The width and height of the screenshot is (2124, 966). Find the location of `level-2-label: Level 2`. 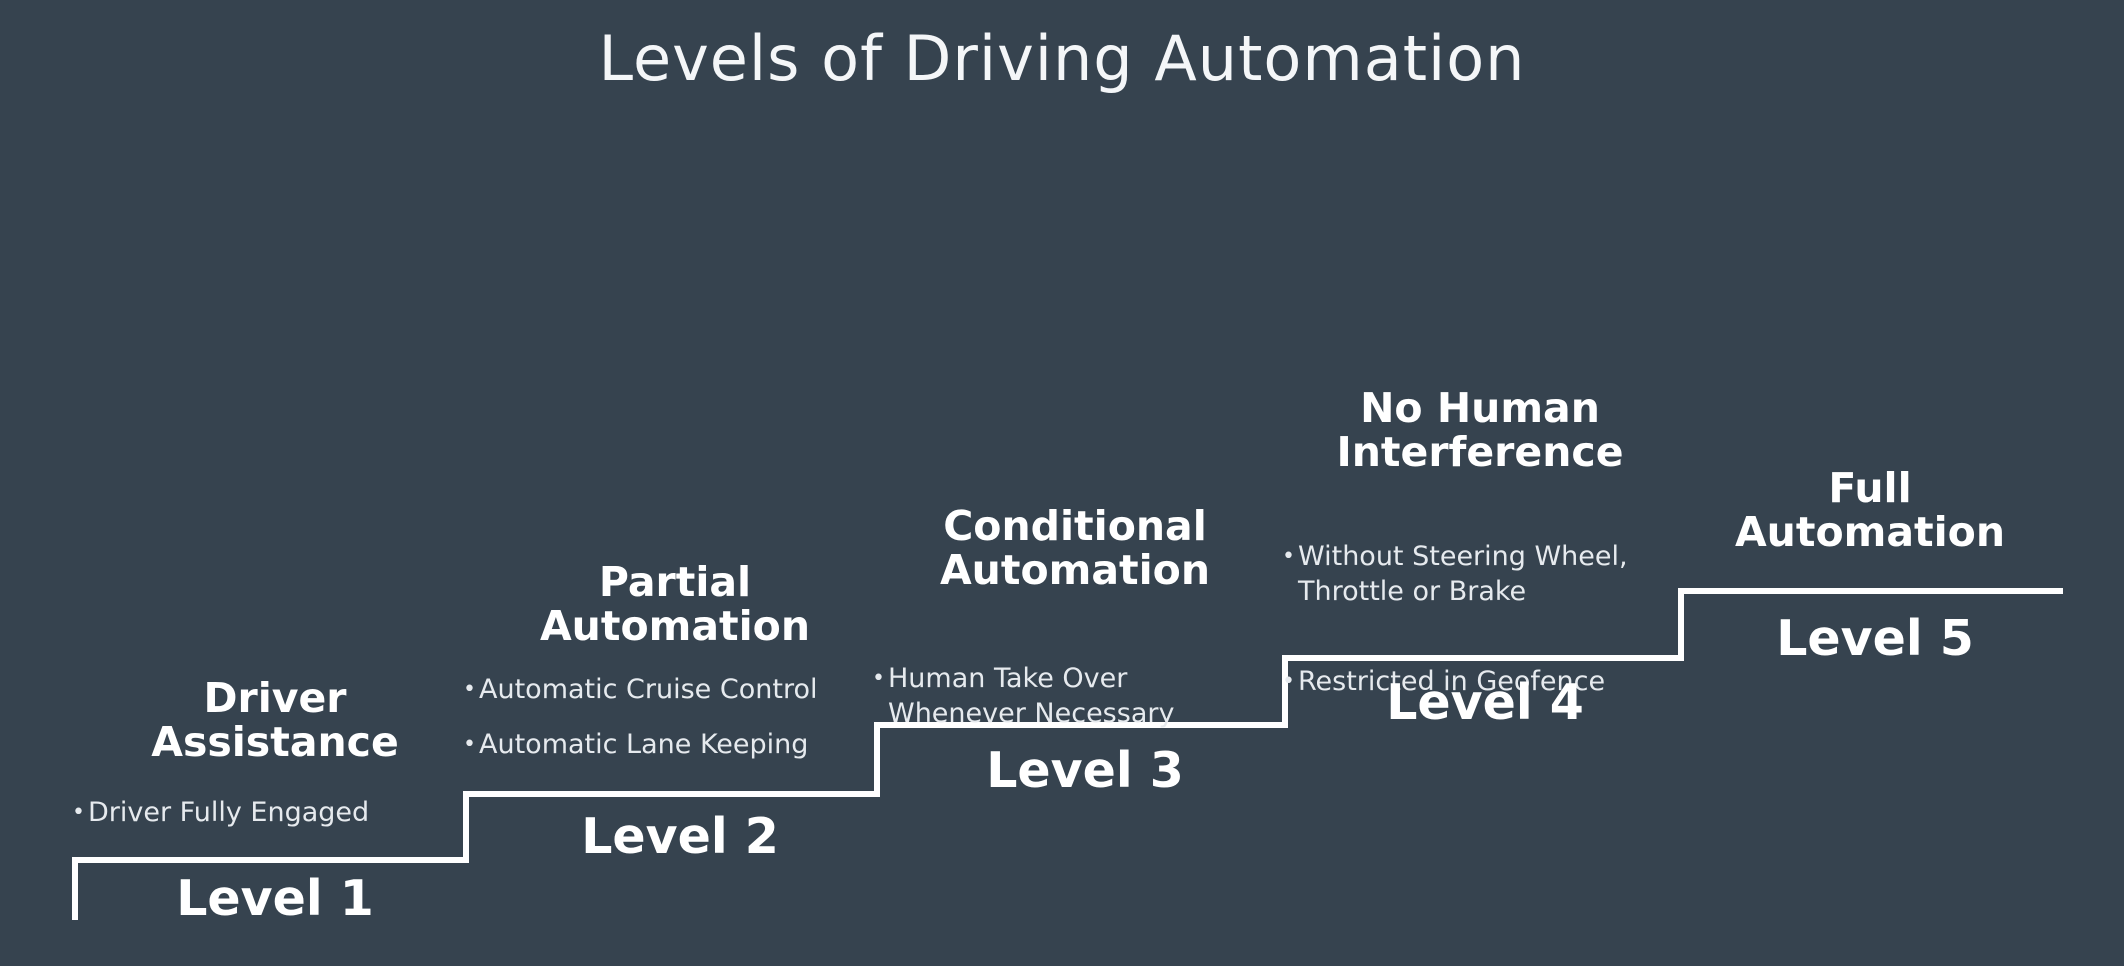

level-2-label: Level 2 is located at coordinates (680, 836).